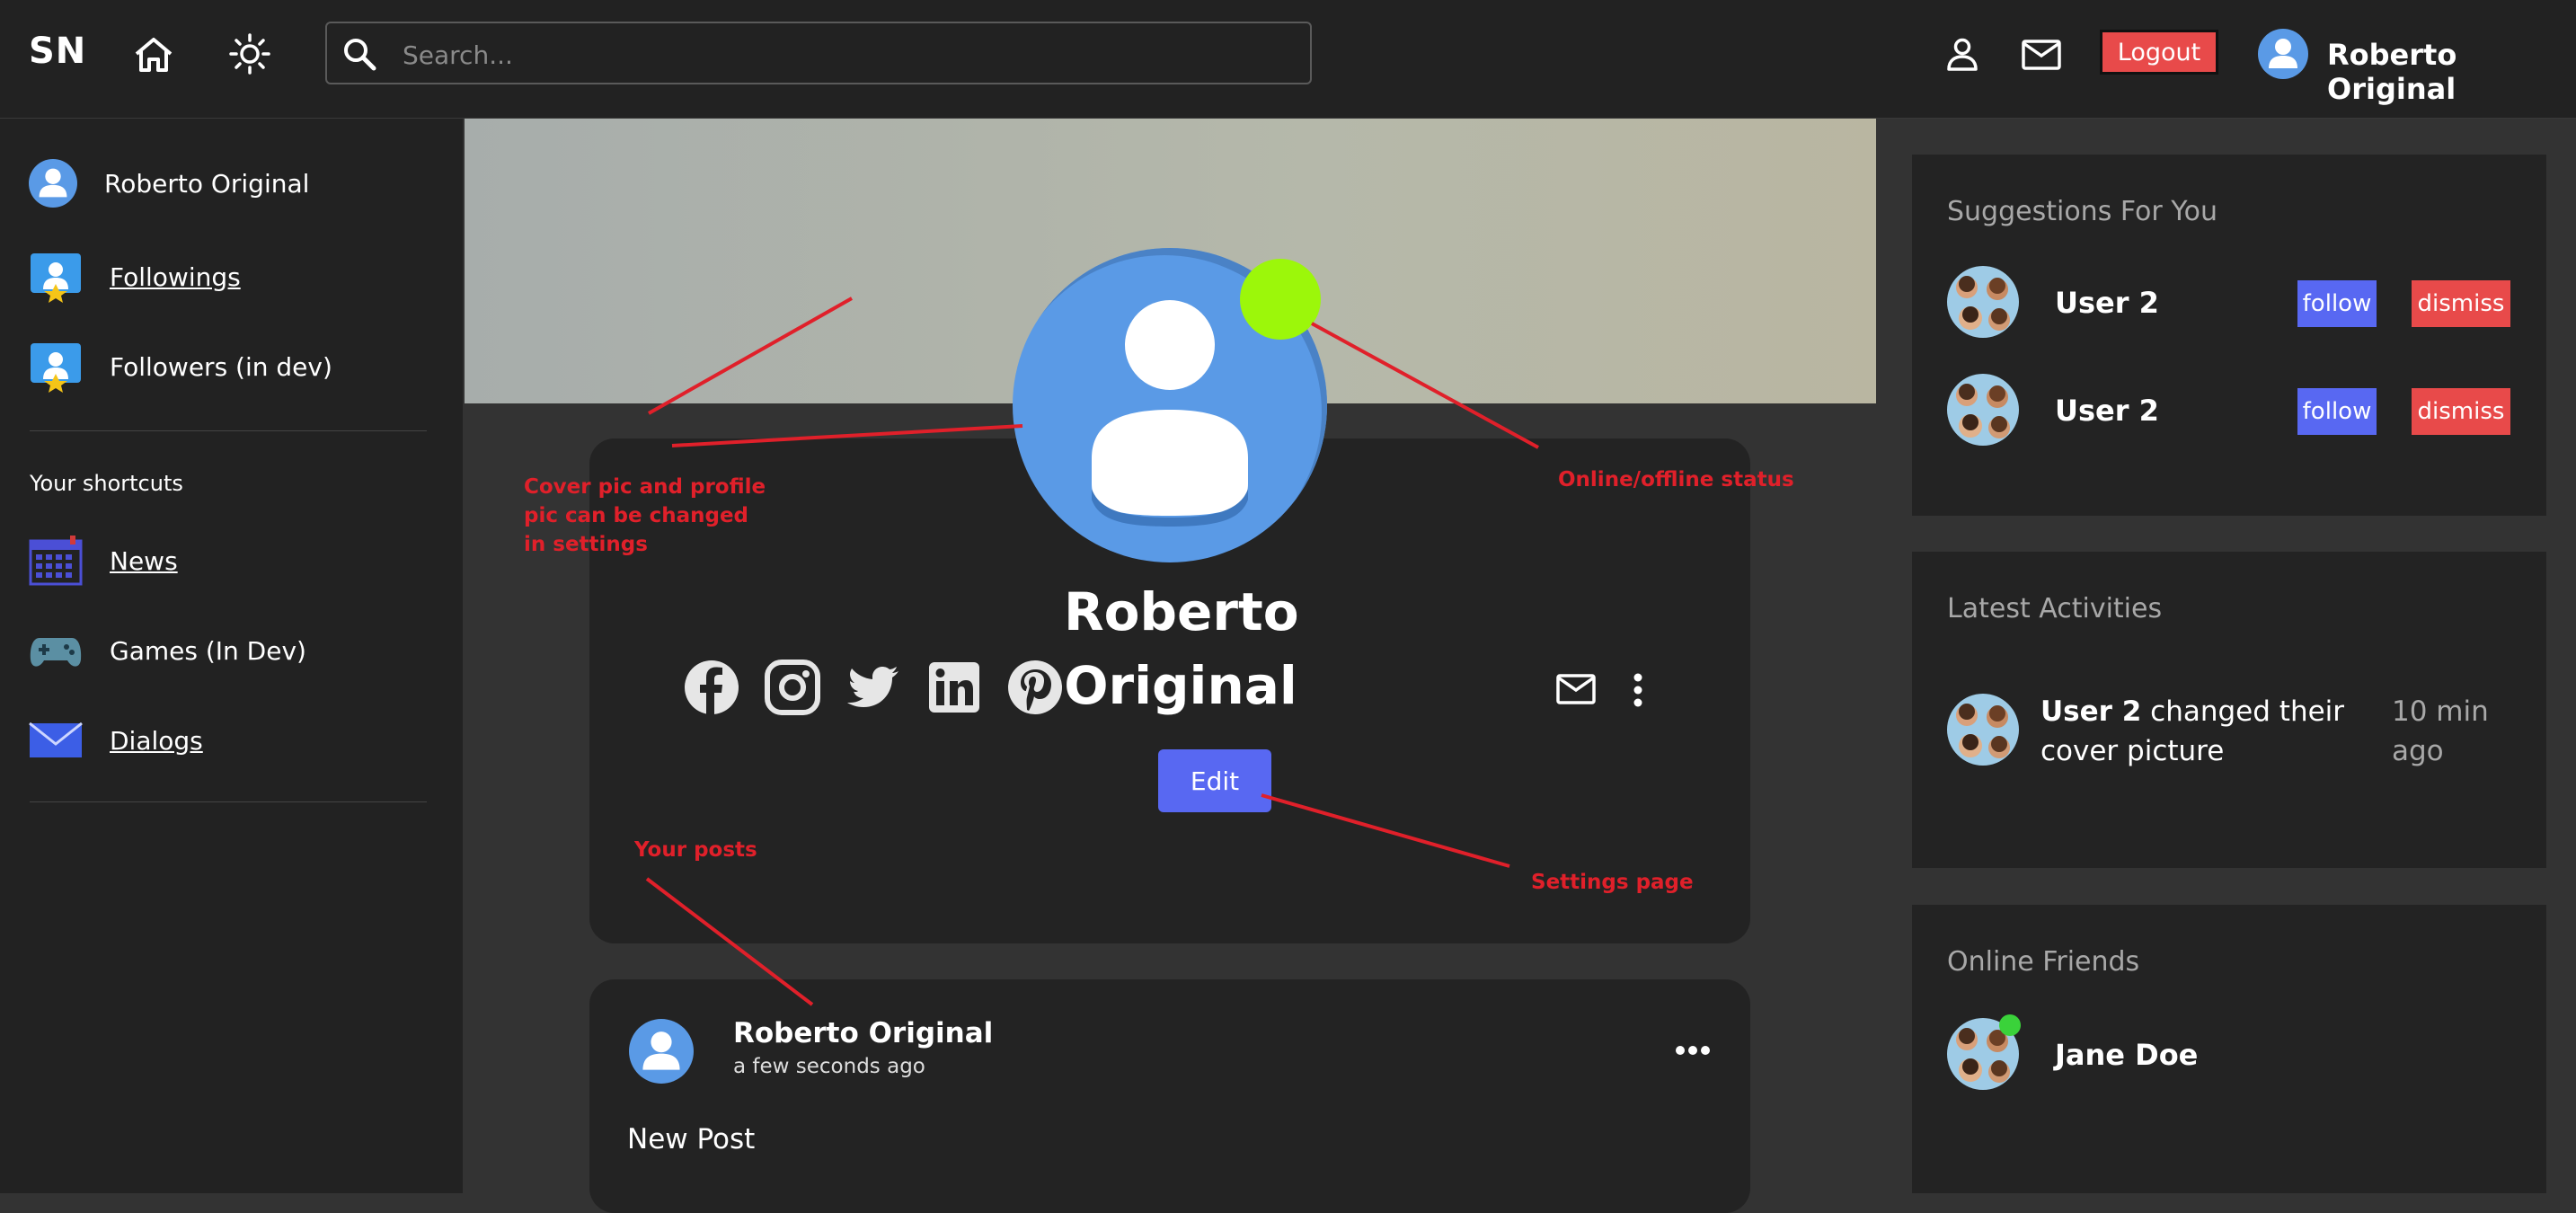 The height and width of the screenshot is (1213, 2576). I want to click on followings-icon, so click(56, 278).